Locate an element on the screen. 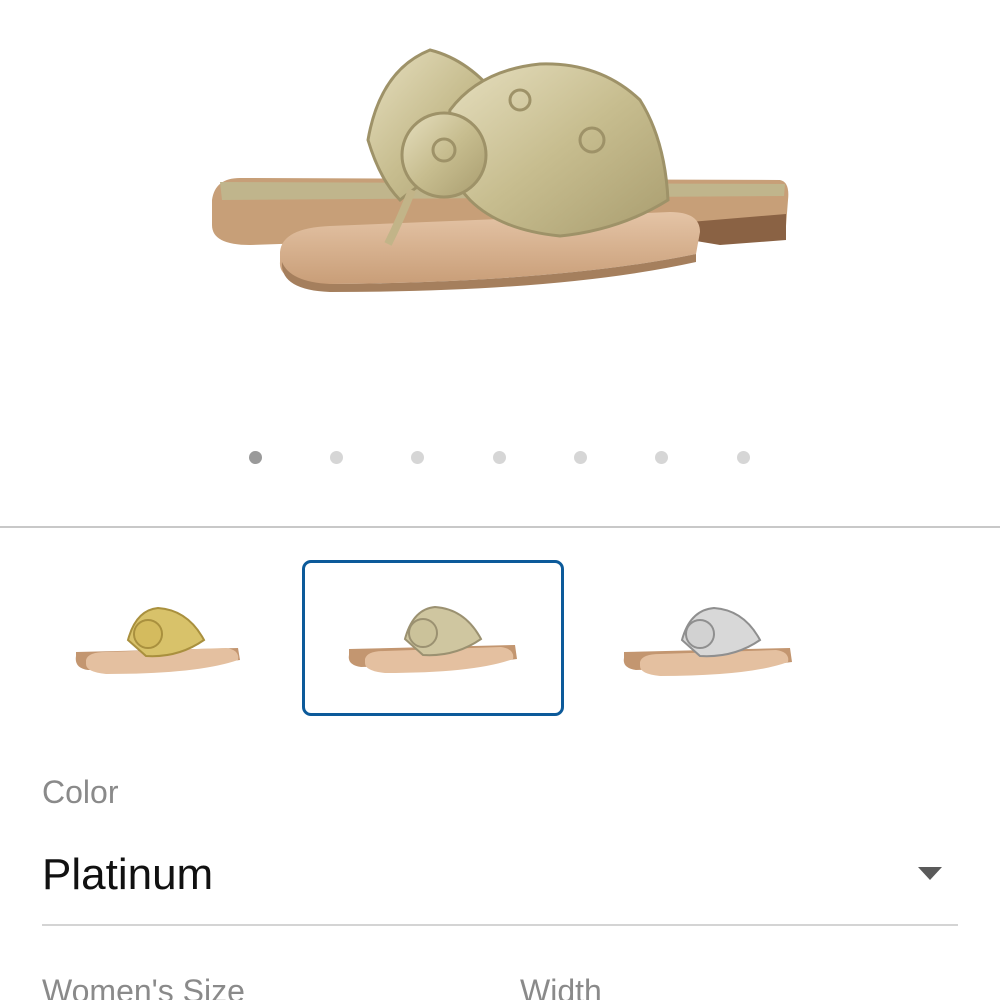 The height and width of the screenshot is (1000, 1000). swatch-silver-image is located at coordinates (707, 641).